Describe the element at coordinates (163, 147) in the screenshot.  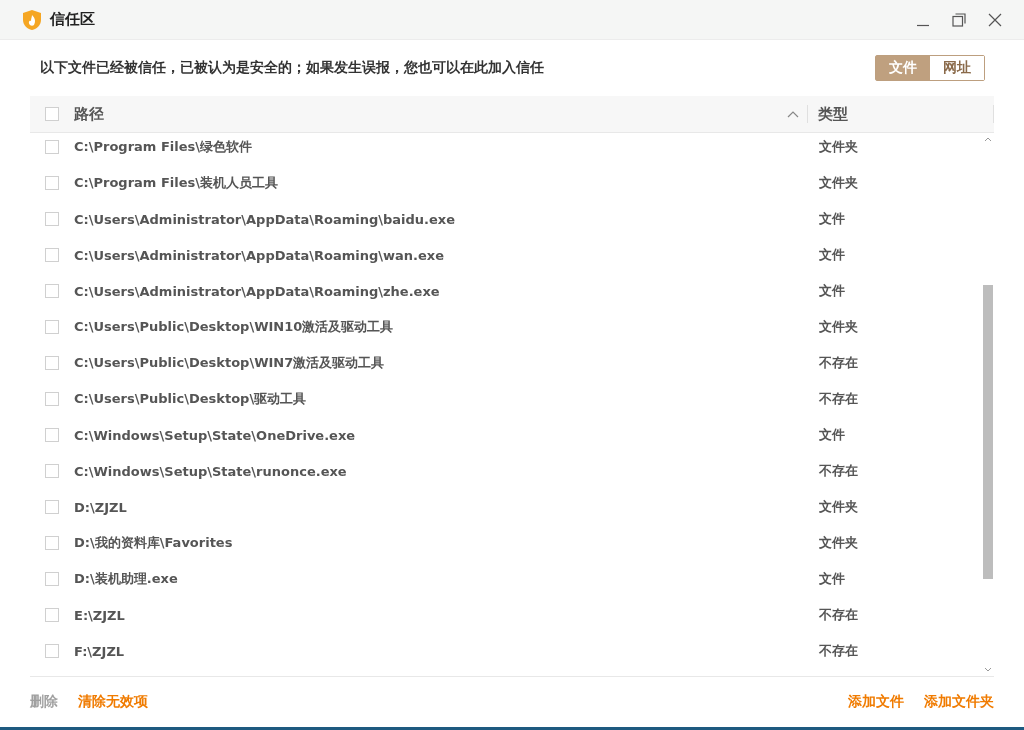
I see `path-cell: C:\Program Files\绿色软件` at that location.